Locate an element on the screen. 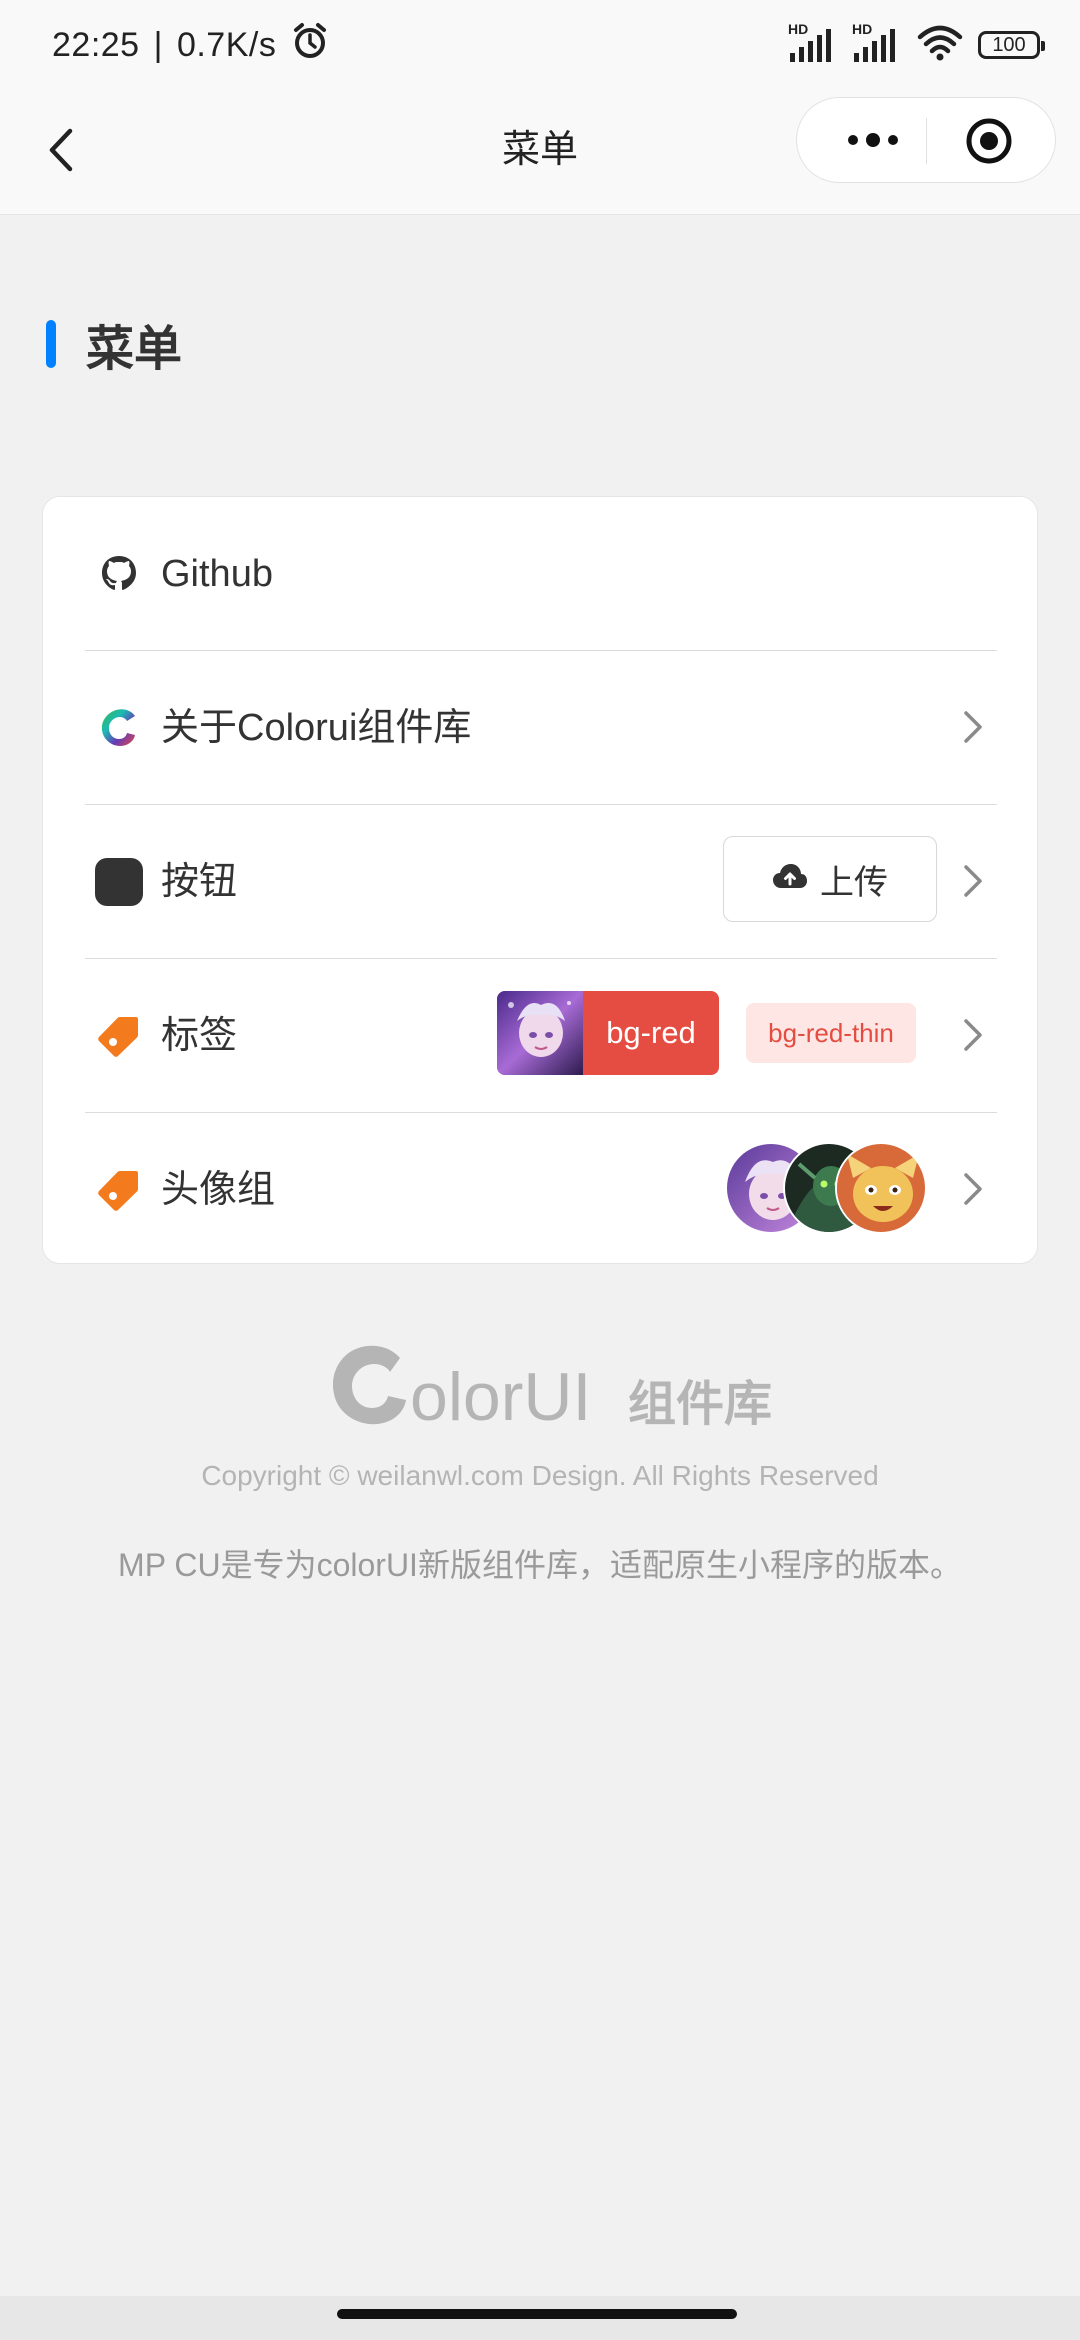  status-bar: 22:25 | 0.7K/s HD HD 100 is located at coordinates (540, 45).